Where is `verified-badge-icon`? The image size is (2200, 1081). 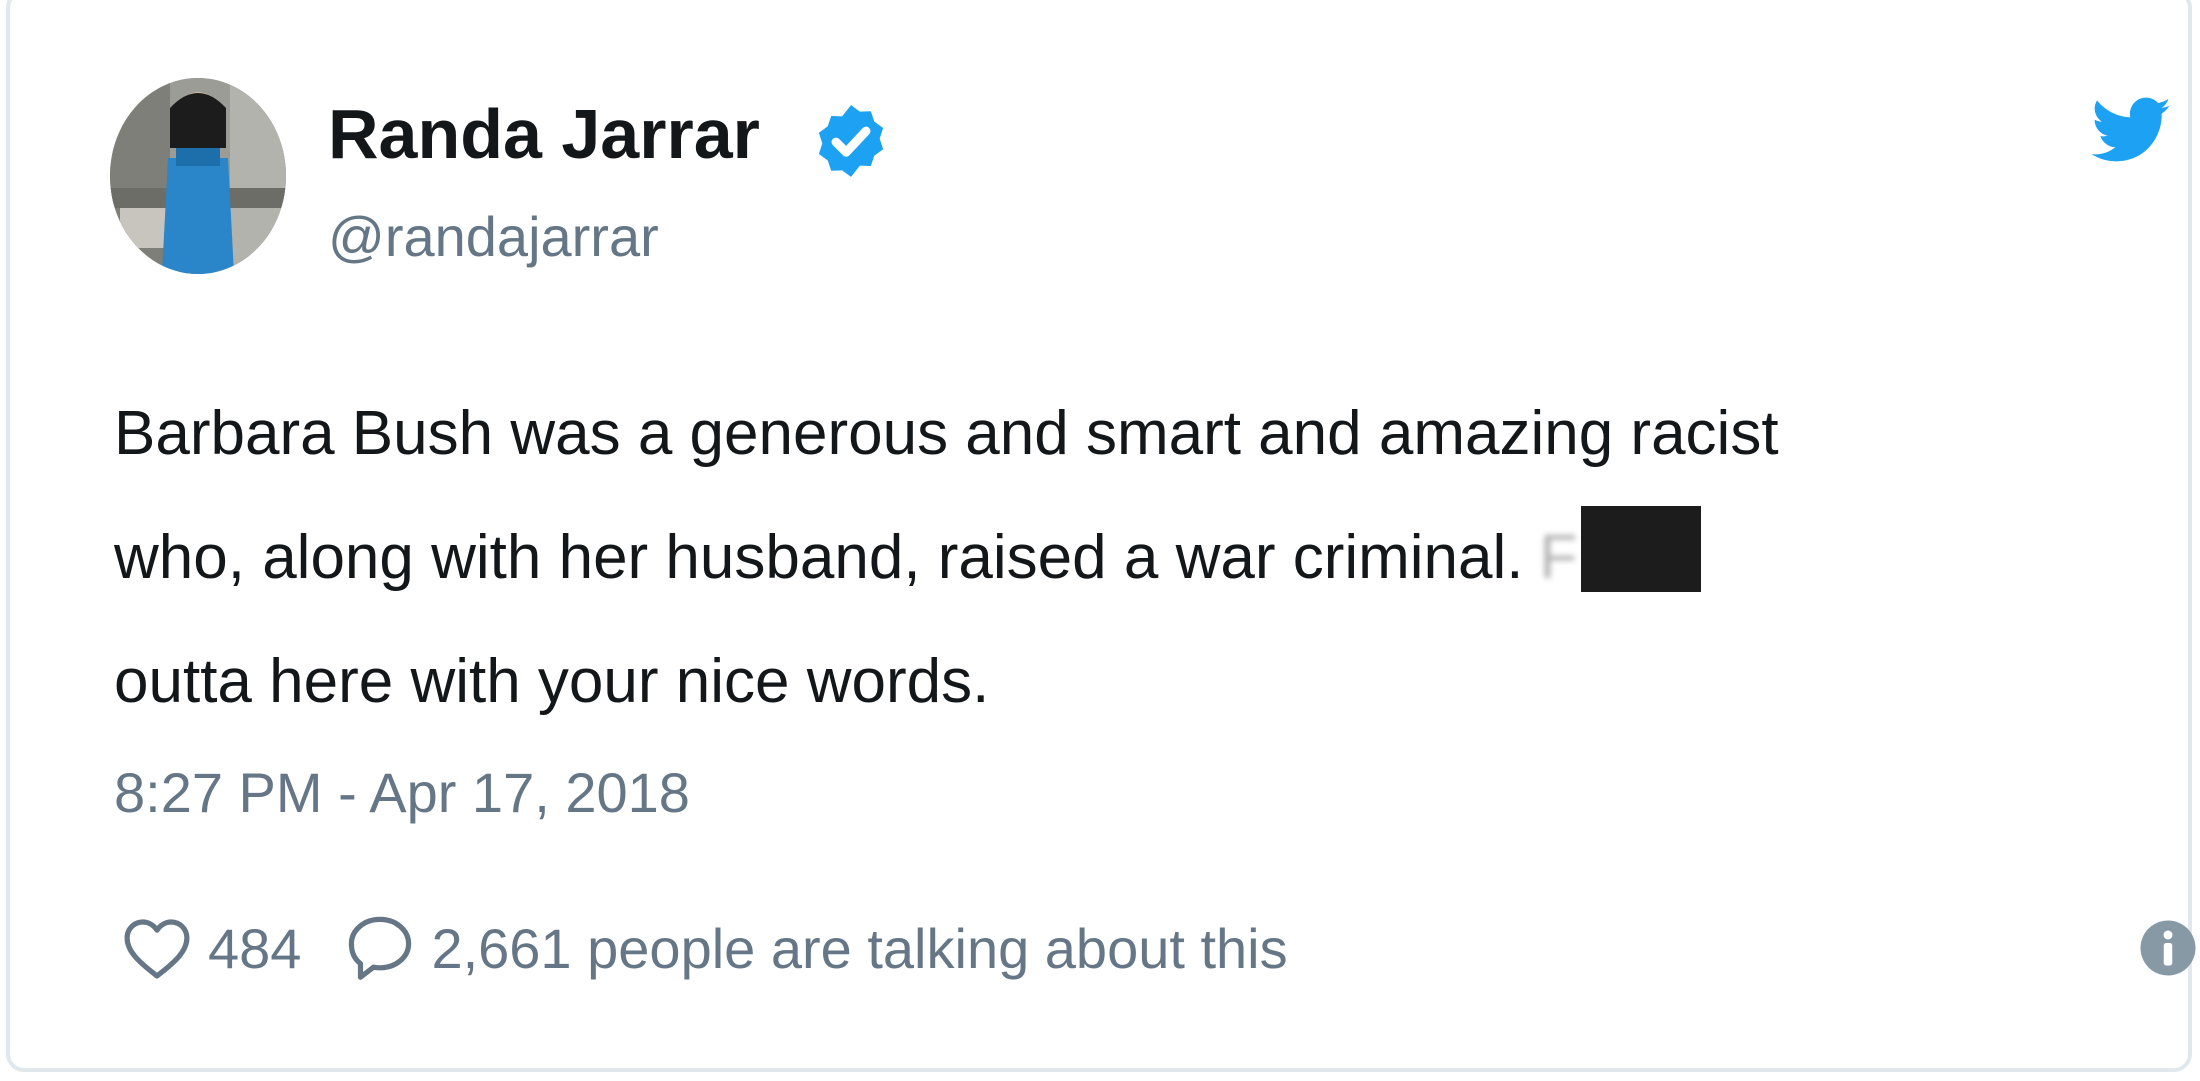 verified-badge-icon is located at coordinates (851, 141).